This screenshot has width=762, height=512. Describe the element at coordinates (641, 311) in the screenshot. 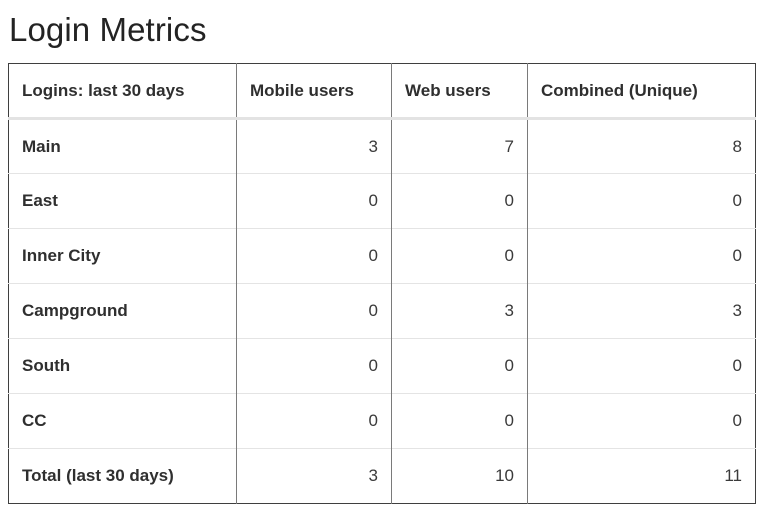

I see `cell-combined-unique: 3` at that location.